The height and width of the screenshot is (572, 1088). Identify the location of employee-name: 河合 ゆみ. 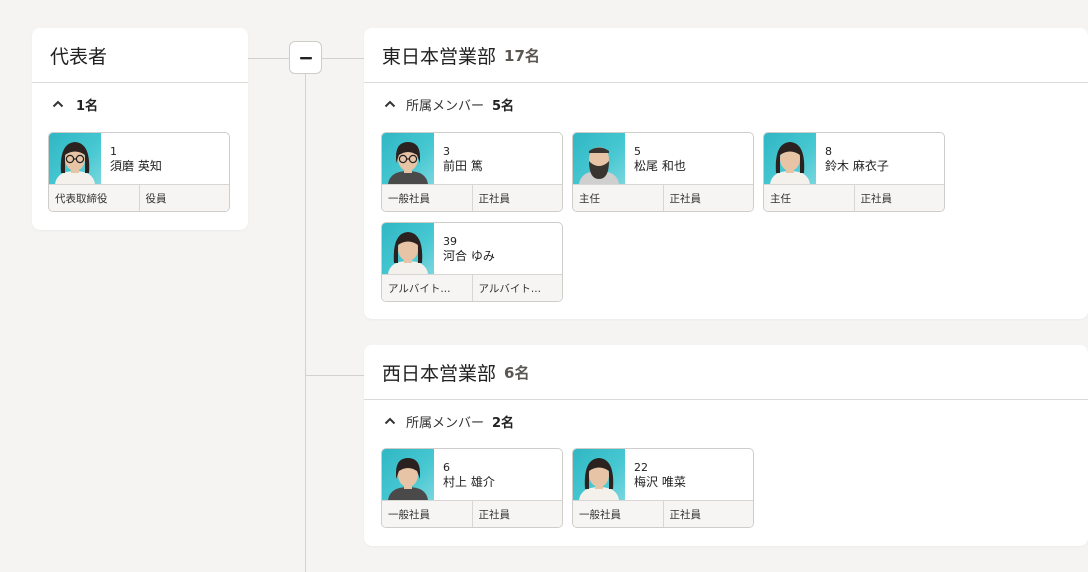
(469, 256).